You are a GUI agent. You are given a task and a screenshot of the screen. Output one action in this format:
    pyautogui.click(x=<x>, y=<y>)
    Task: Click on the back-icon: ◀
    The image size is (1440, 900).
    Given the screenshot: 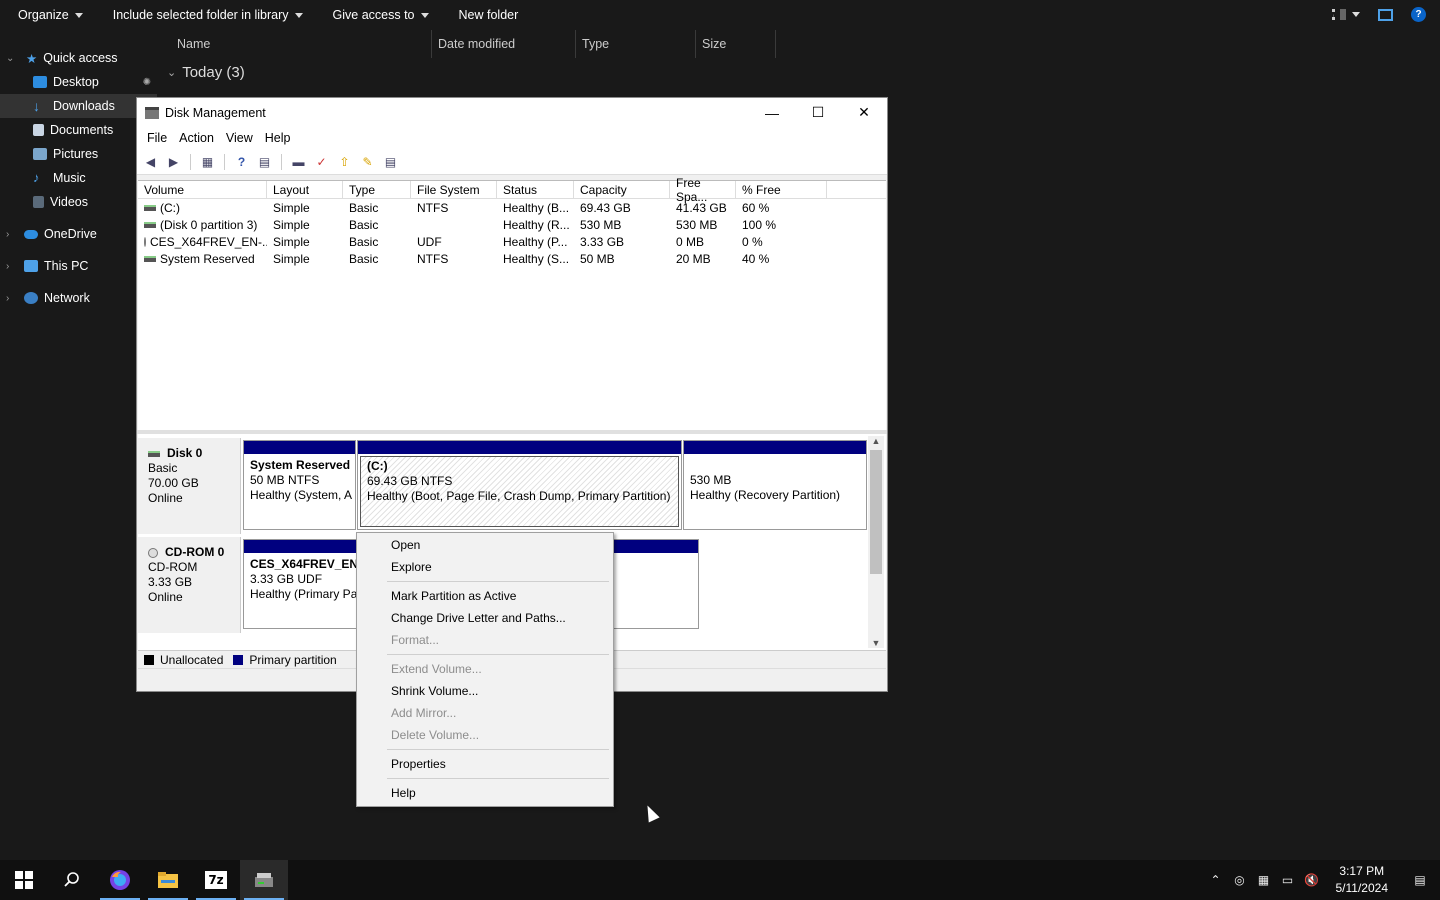 What is the action you would take?
    pyautogui.click(x=150, y=162)
    